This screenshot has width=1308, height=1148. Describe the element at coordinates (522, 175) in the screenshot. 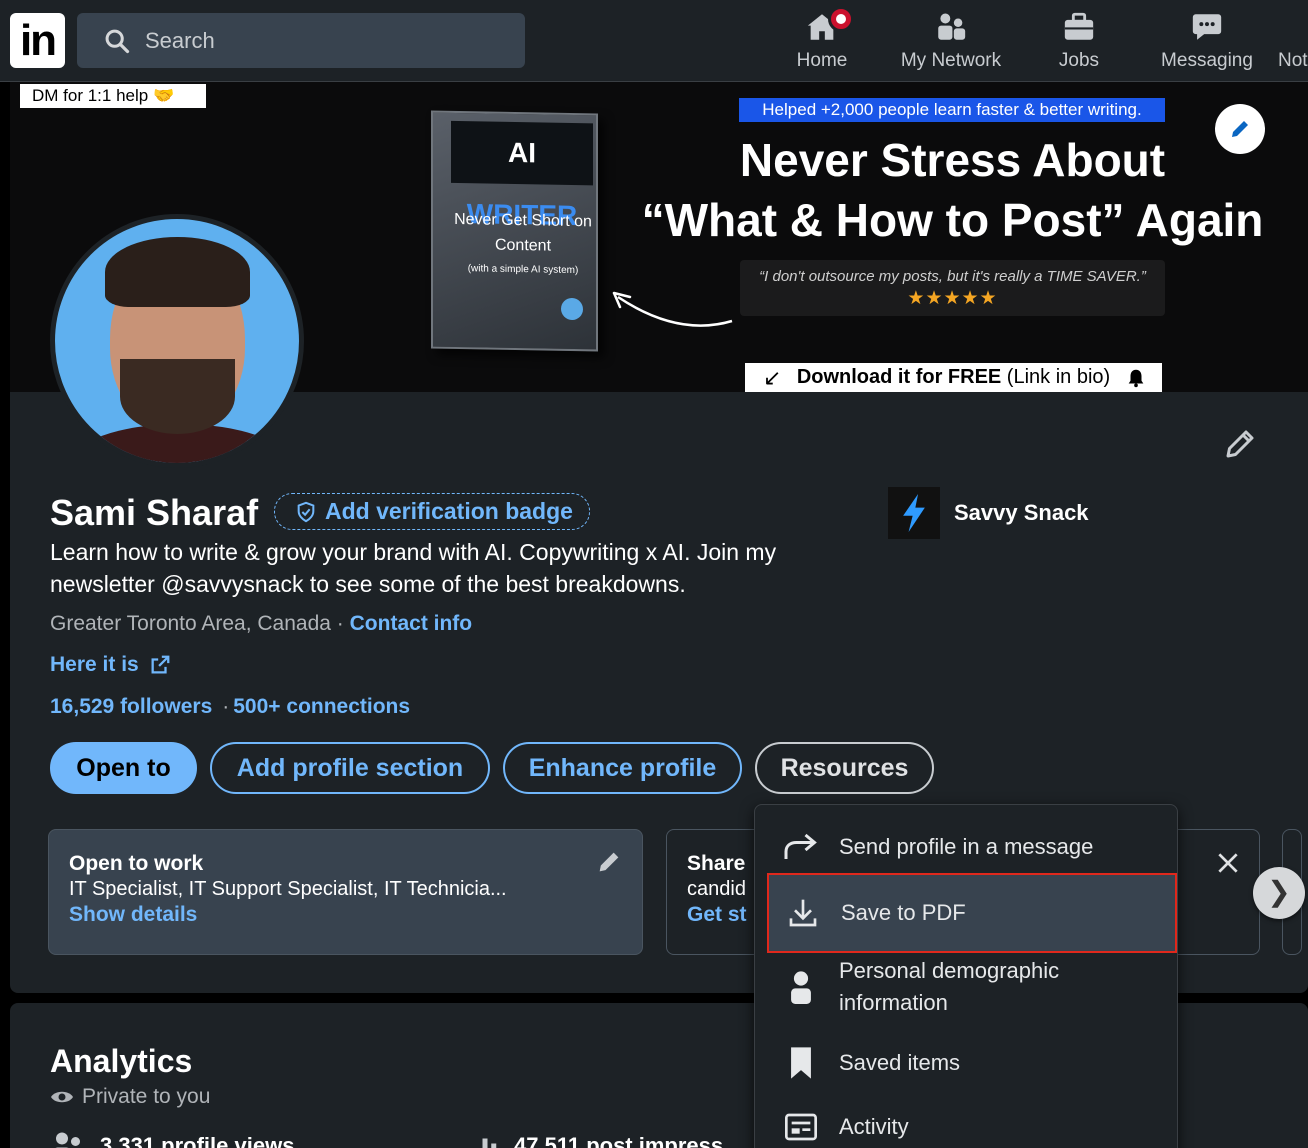

I see `book-title: AI WRITER` at that location.